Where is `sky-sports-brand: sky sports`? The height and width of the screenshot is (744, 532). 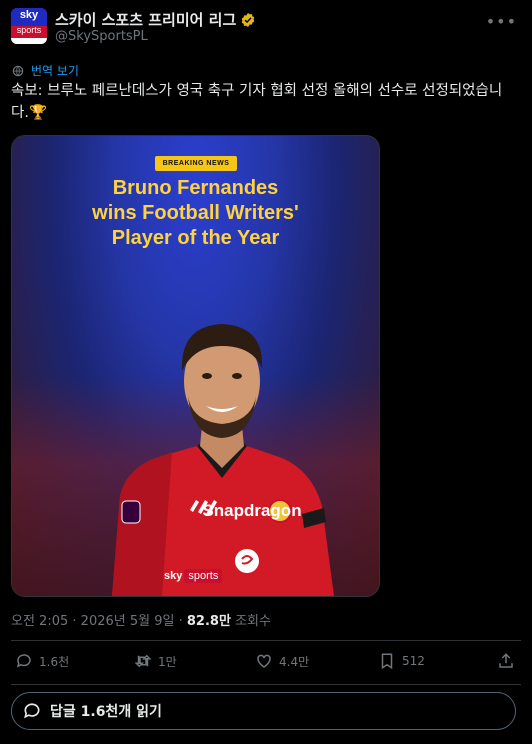
sky-sports-brand: sky sports is located at coordinates (192, 576).